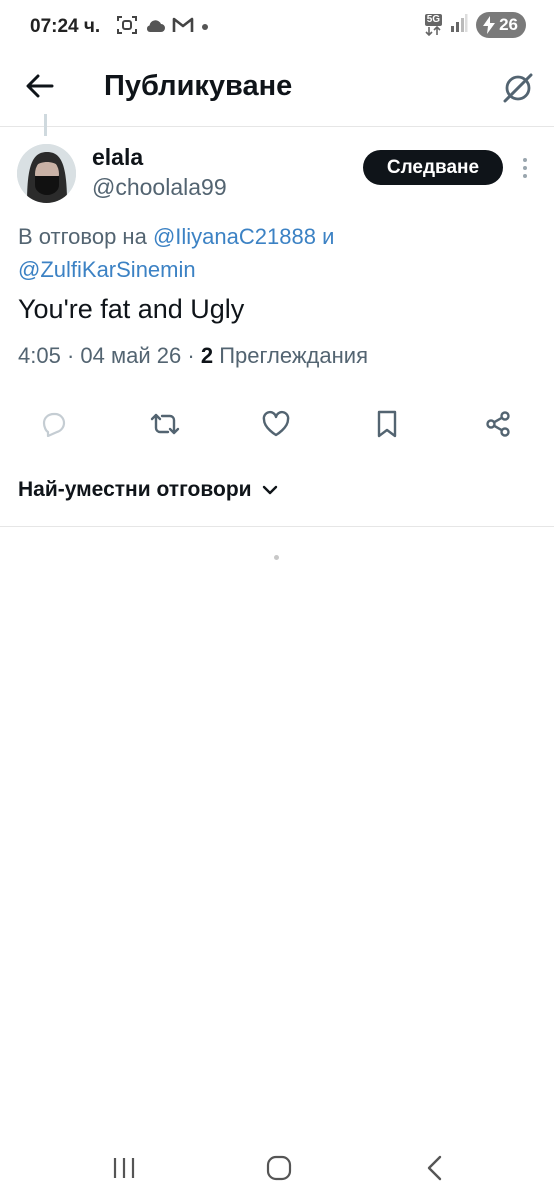 This screenshot has width=554, height=1200. I want to click on network-5g-icon: 5G, so click(433, 25).